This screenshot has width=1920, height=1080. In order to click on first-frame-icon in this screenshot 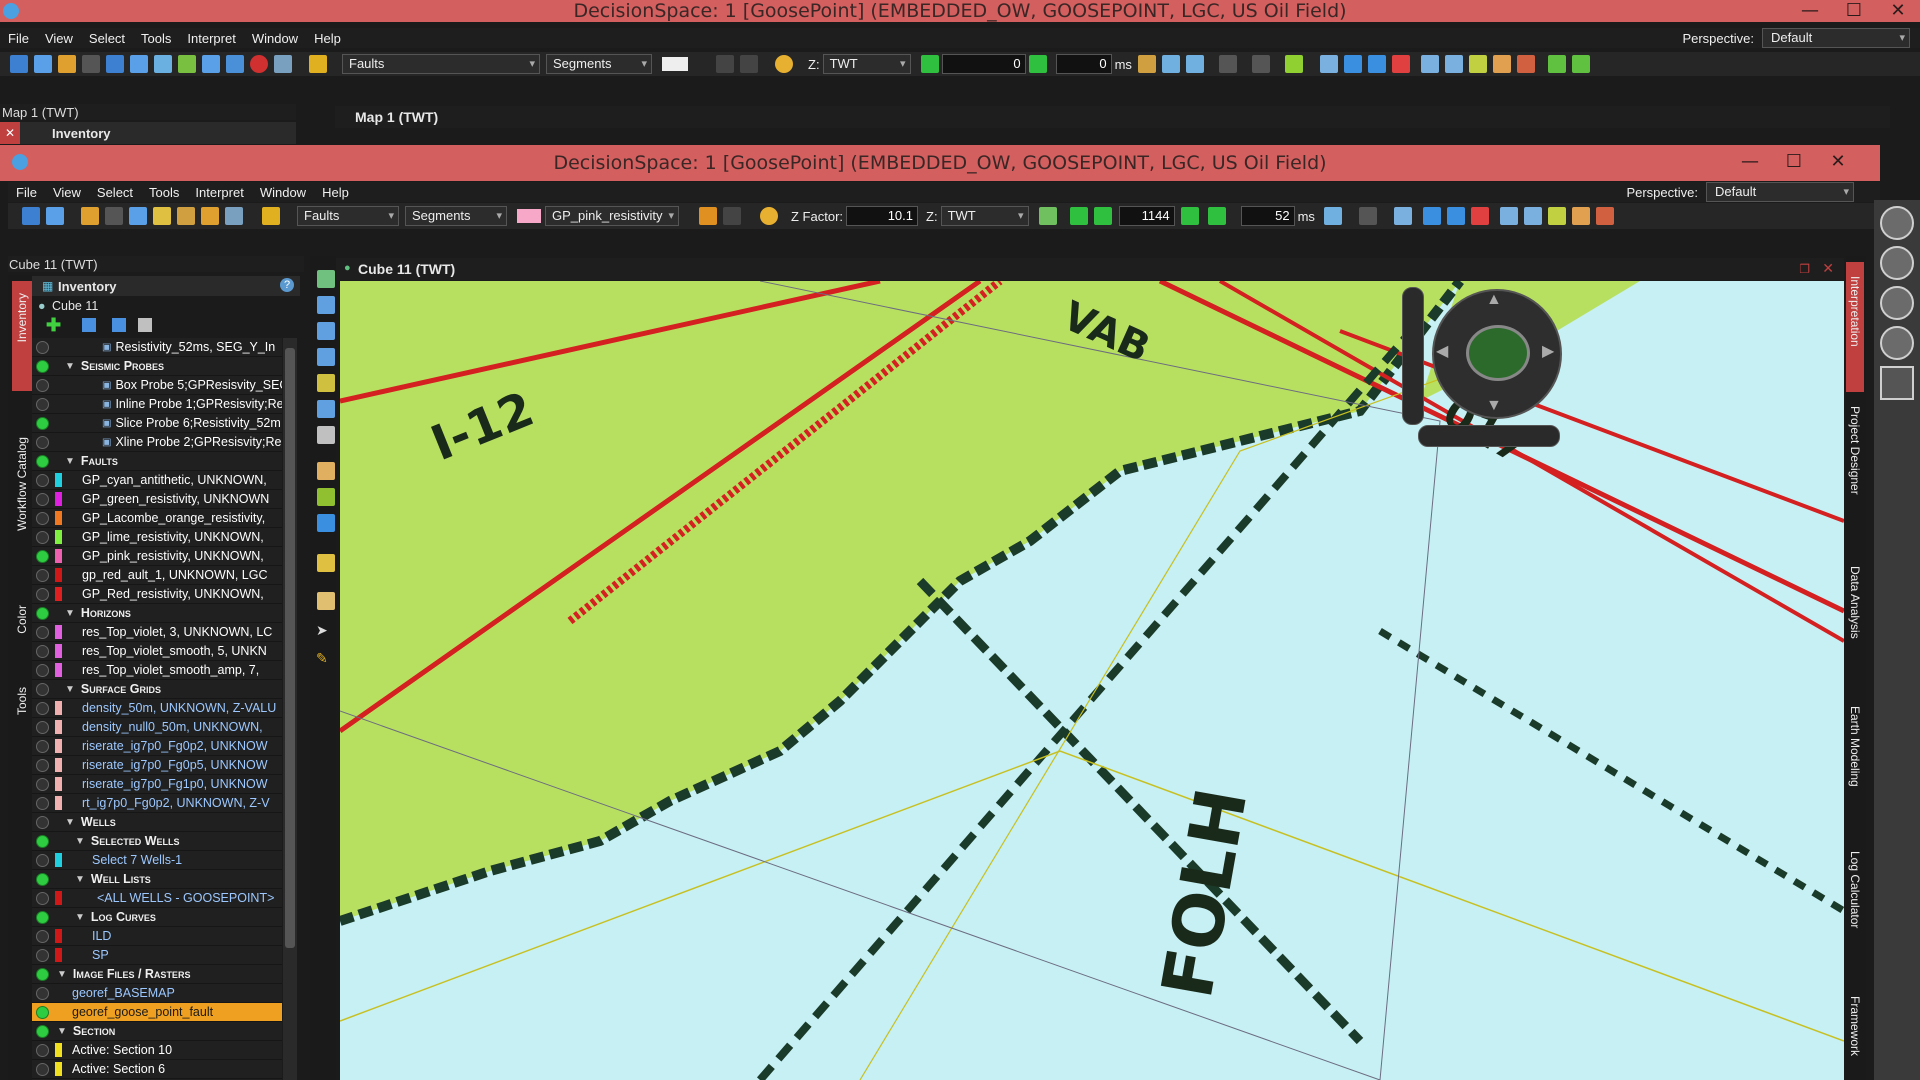, I will do `click(1047, 216)`.